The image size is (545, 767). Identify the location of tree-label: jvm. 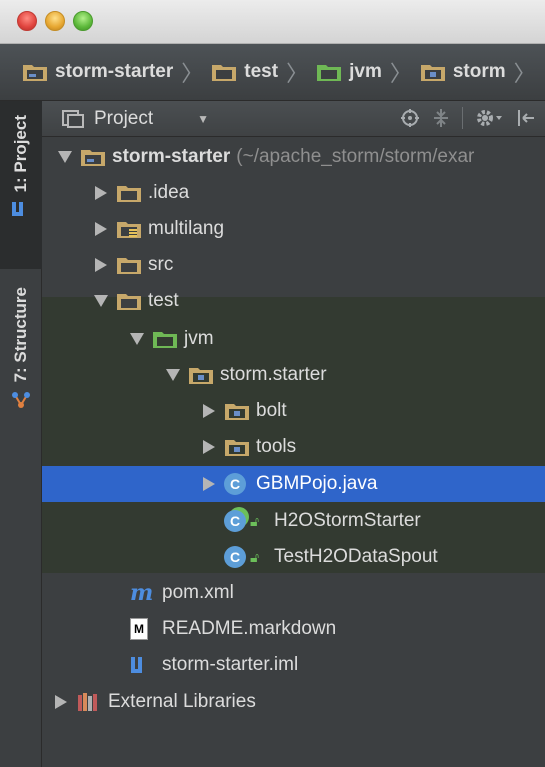
(199, 338).